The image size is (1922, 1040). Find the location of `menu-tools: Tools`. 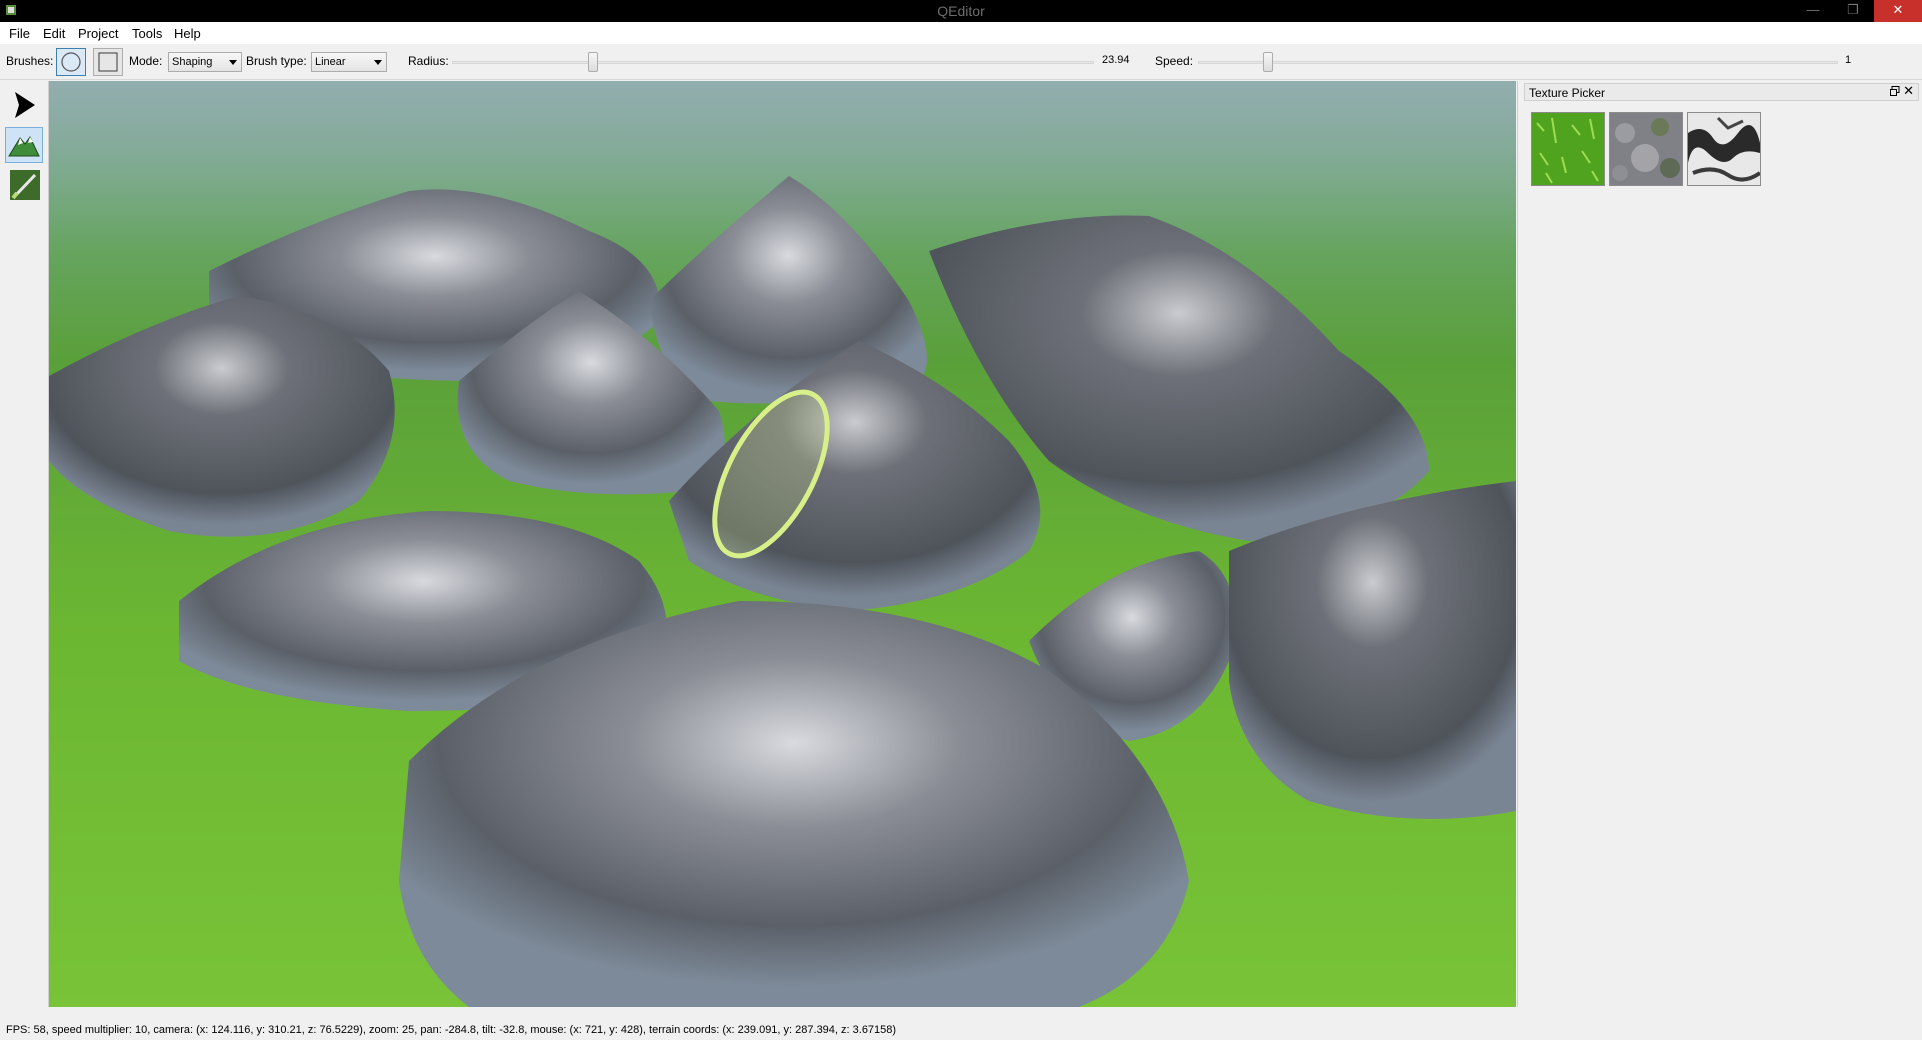

menu-tools: Tools is located at coordinates (147, 33).